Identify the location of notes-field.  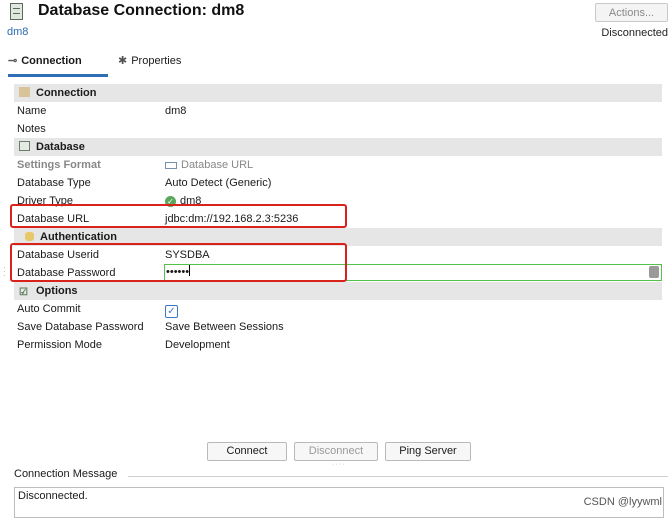
(413, 129).